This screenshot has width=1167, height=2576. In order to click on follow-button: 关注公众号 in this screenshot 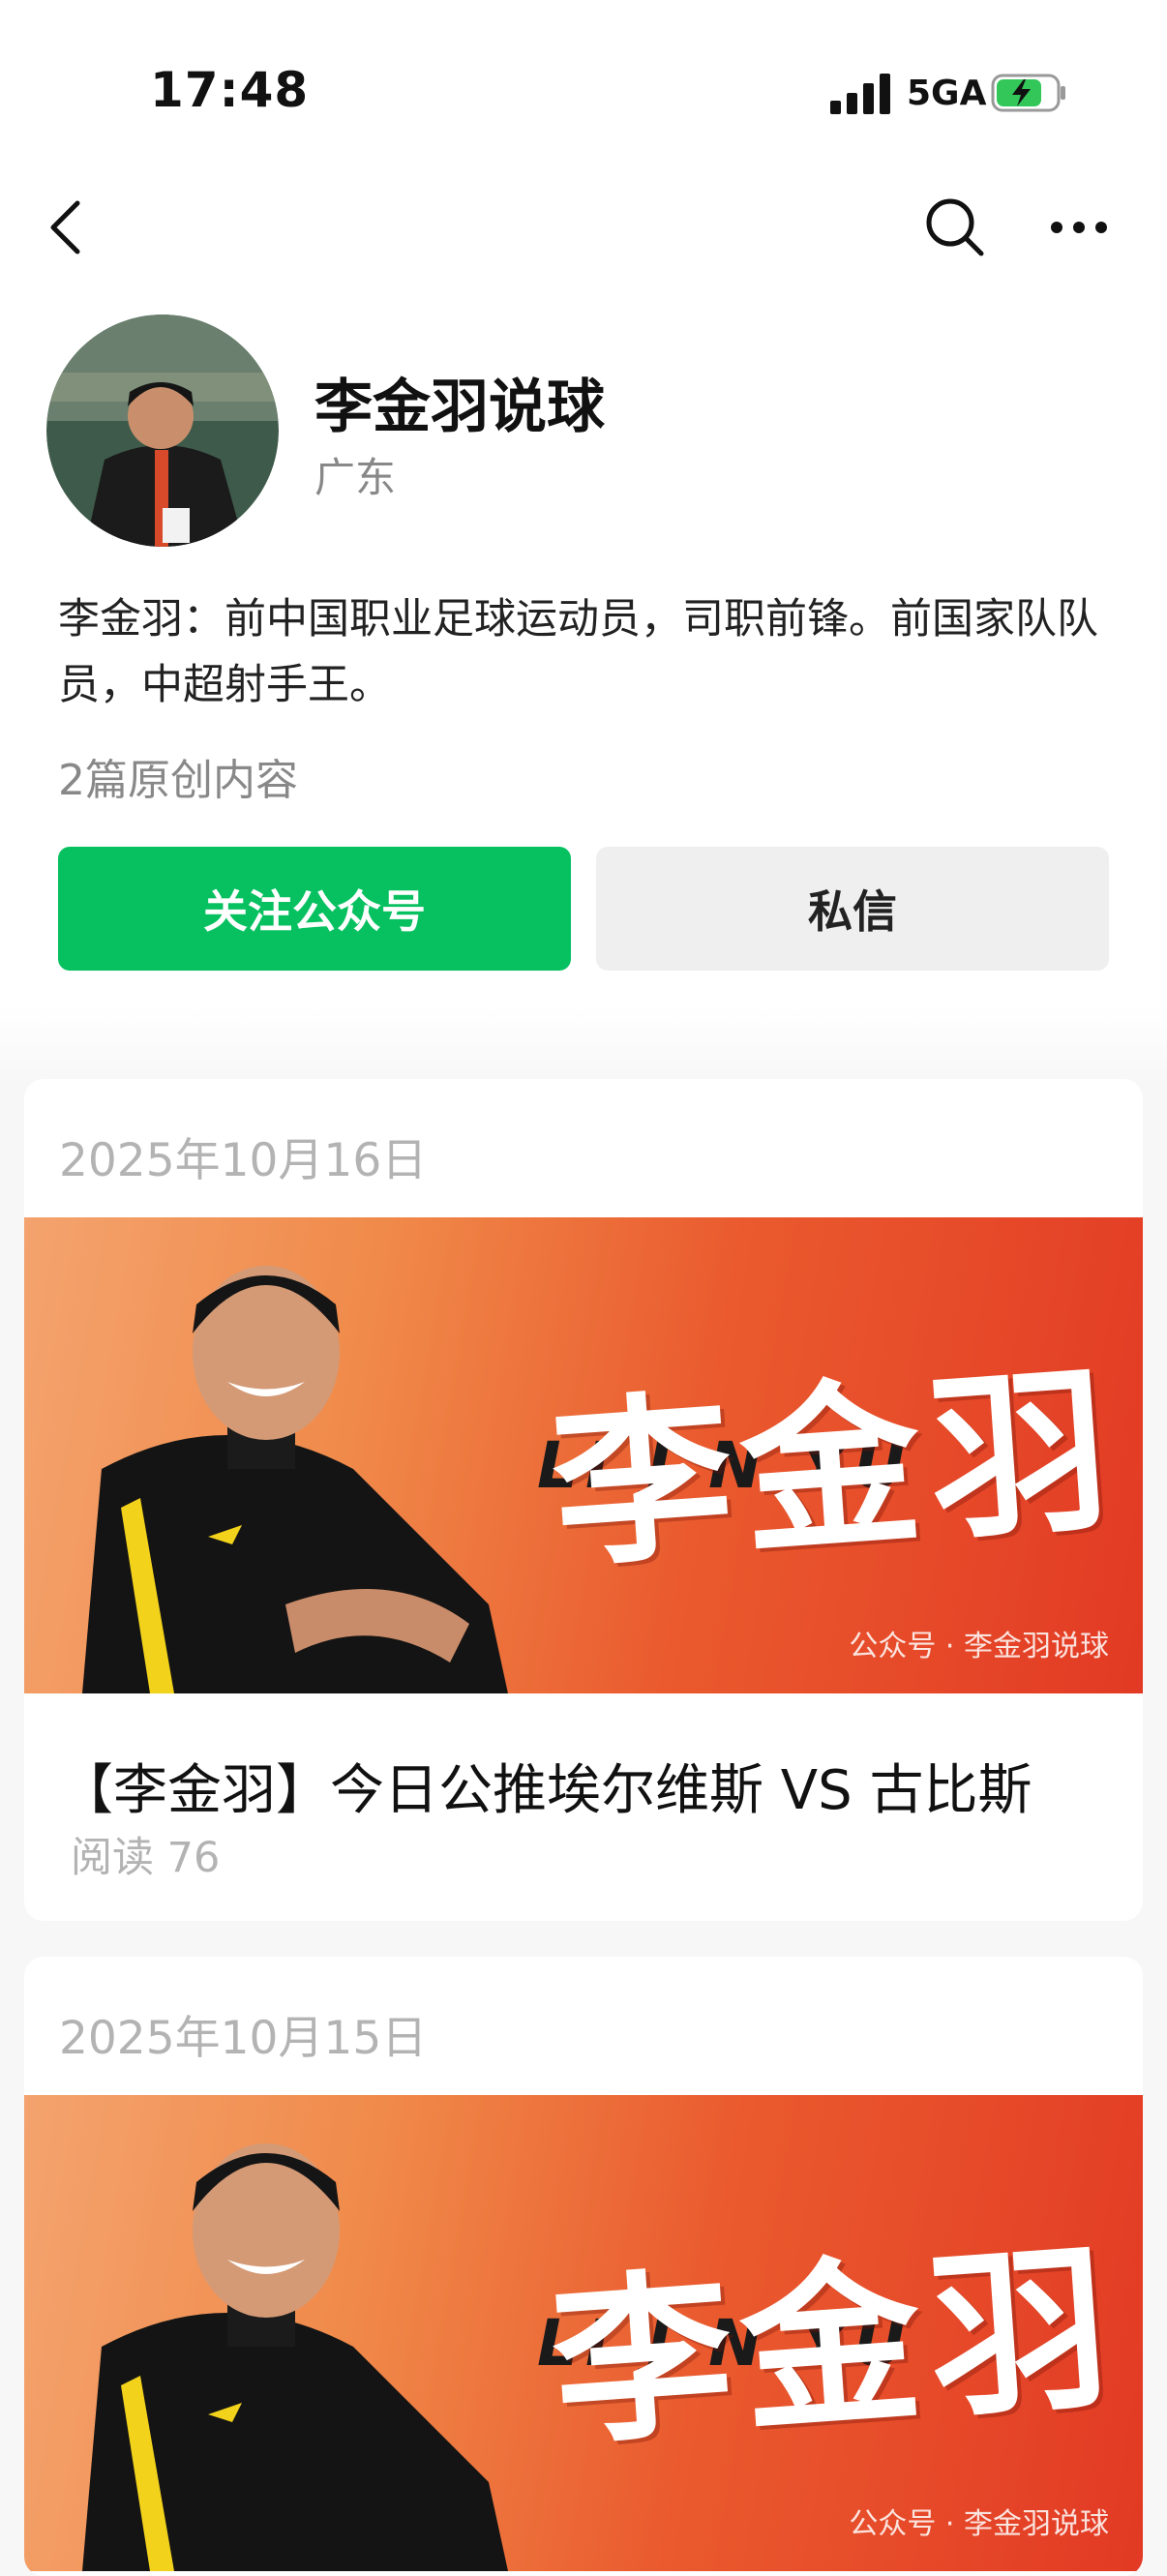, I will do `click(314, 909)`.